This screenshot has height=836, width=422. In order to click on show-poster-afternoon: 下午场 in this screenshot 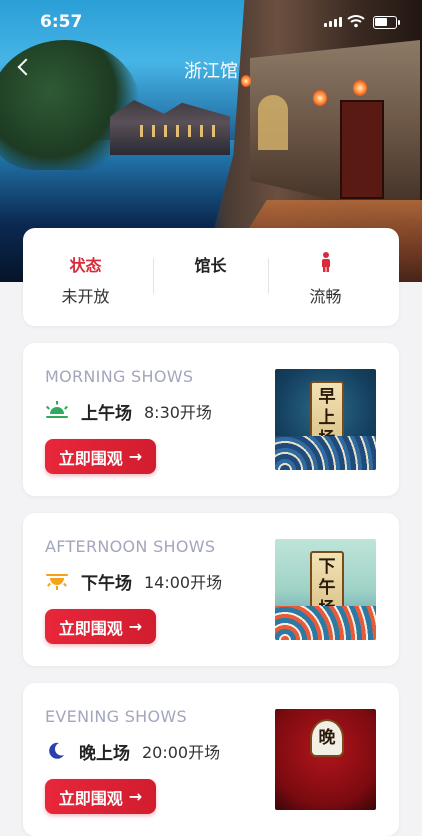, I will do `click(325, 589)`.